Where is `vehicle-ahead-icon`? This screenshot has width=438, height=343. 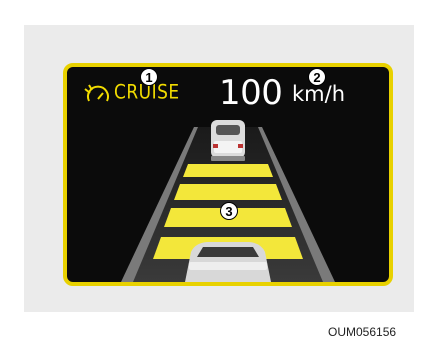 vehicle-ahead-icon is located at coordinates (228, 140).